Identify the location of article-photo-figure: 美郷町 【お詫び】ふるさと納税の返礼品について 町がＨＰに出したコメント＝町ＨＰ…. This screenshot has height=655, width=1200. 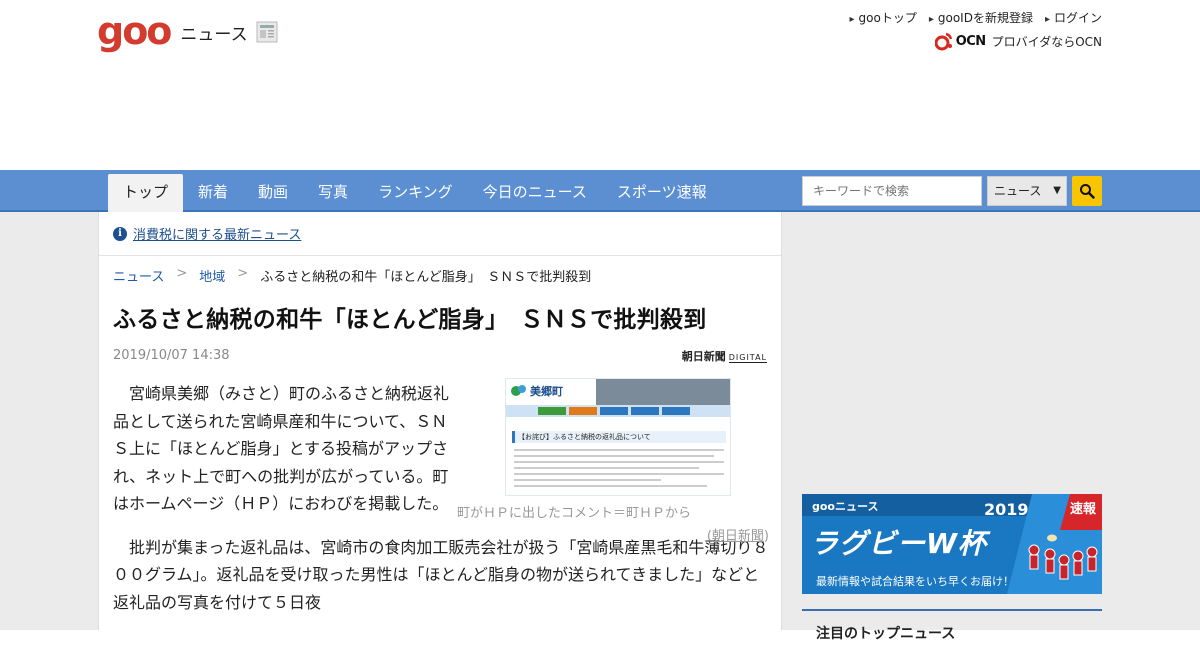
(613, 461).